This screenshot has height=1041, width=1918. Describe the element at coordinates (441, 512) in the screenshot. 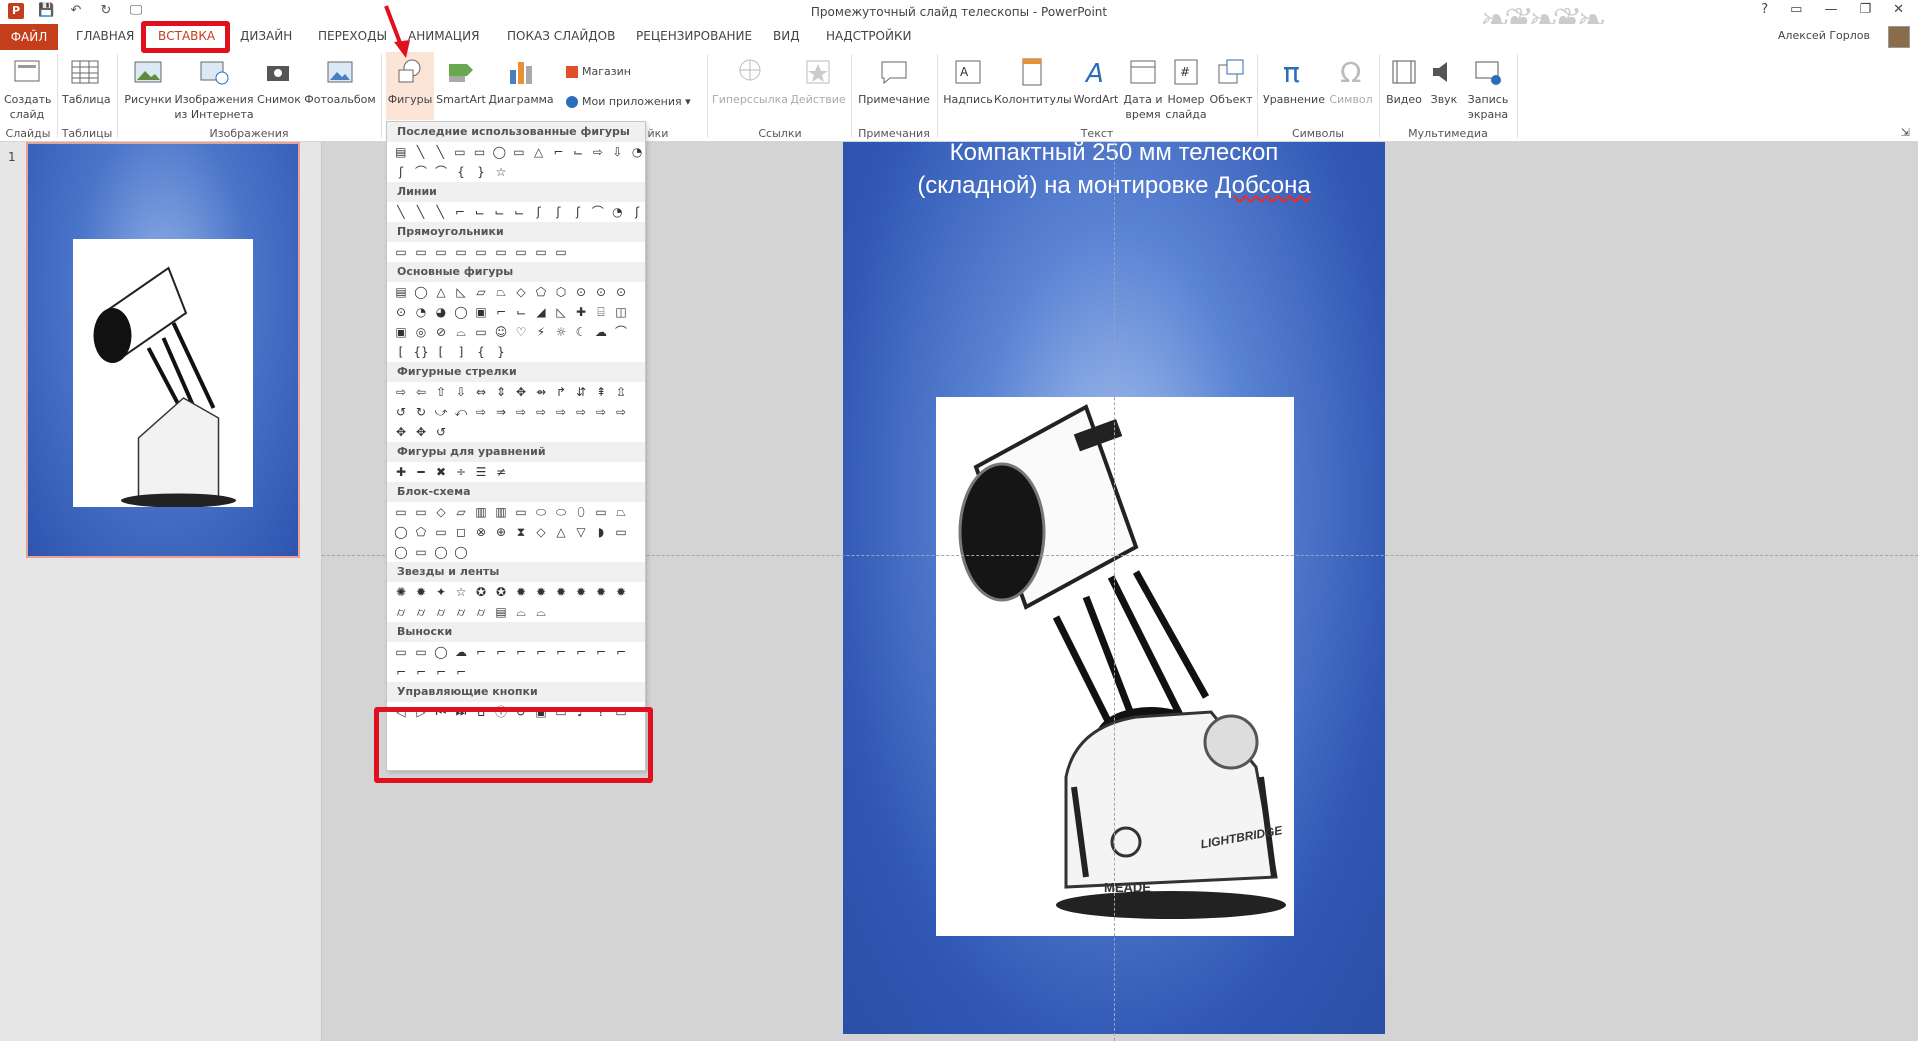

I see `shape-item-icon: ◇` at that location.